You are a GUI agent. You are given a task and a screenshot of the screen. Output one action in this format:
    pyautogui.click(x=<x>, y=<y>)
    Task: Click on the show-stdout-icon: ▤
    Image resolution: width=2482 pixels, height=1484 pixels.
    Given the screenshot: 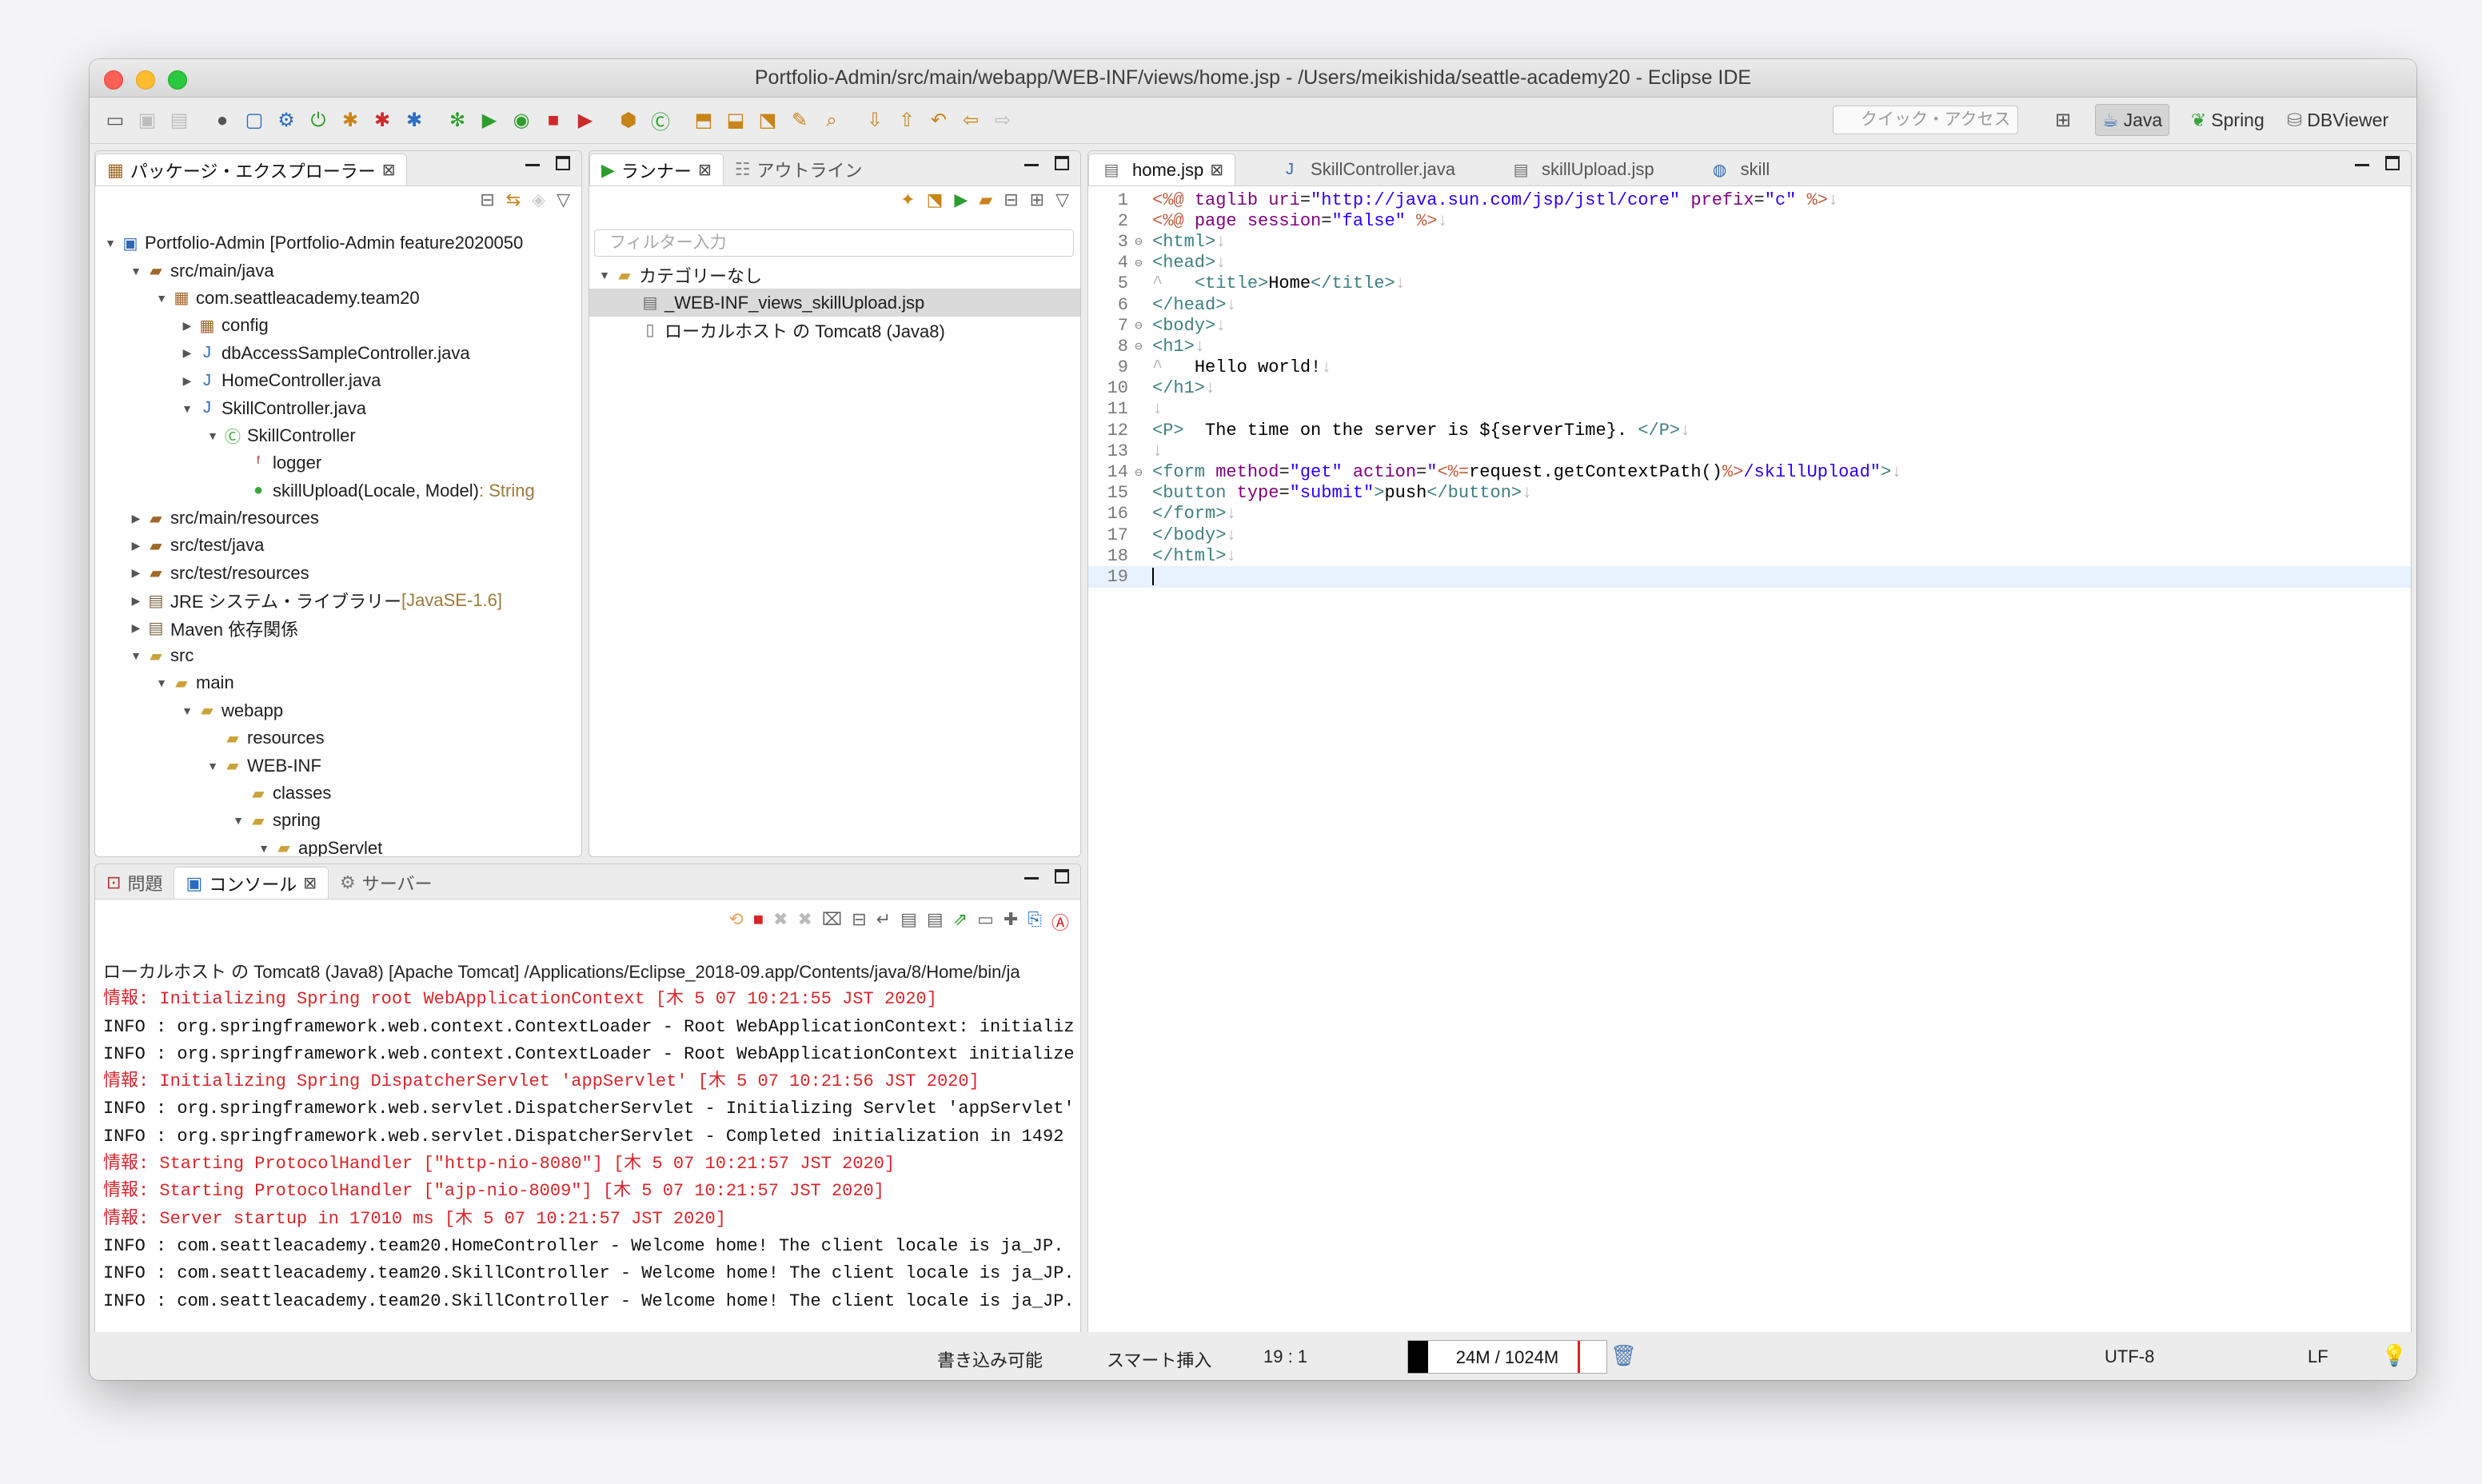 What is the action you would take?
    pyautogui.click(x=908, y=922)
    